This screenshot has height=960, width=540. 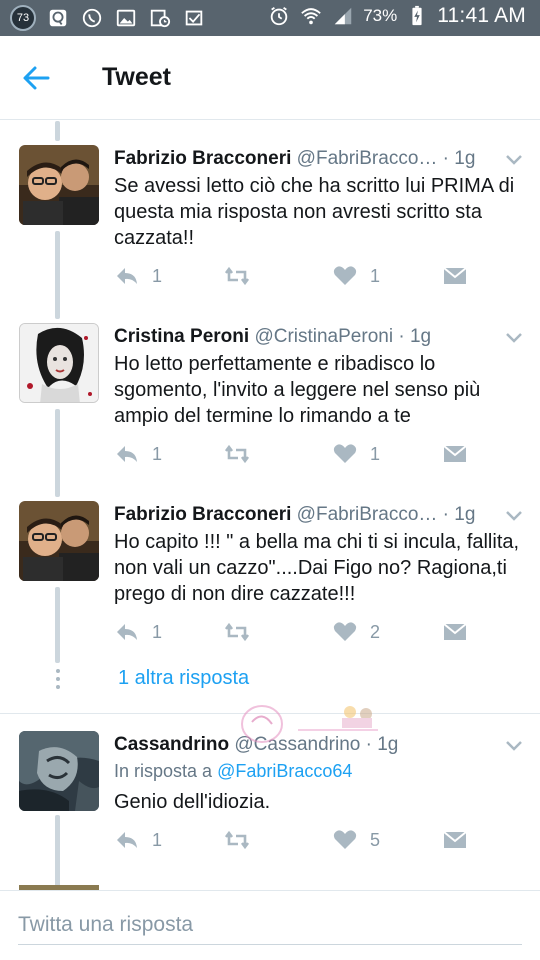 What do you see at coordinates (311, 16) in the screenshot?
I see `wifi-icon` at bounding box center [311, 16].